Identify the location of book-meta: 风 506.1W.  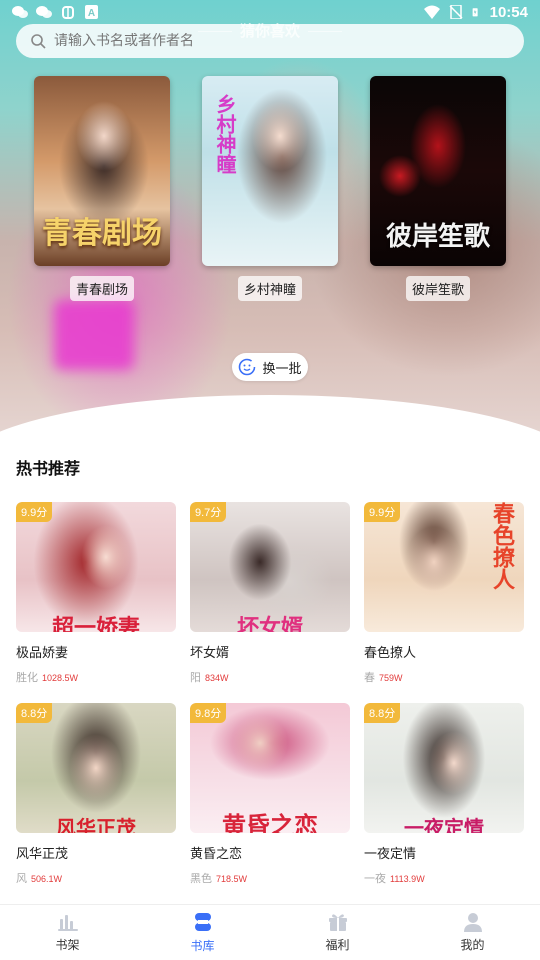
(96, 878).